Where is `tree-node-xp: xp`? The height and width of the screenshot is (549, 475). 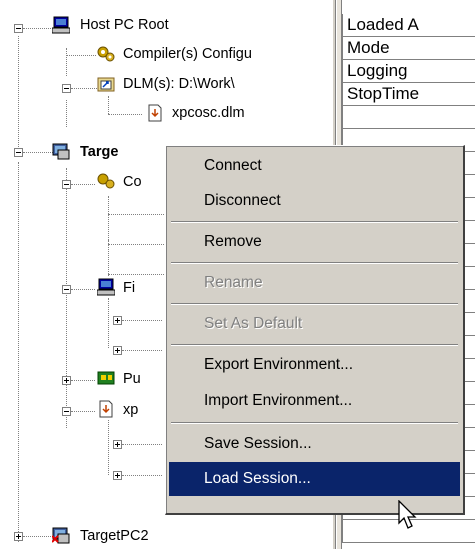
tree-node-xp: xp is located at coordinates (130, 410).